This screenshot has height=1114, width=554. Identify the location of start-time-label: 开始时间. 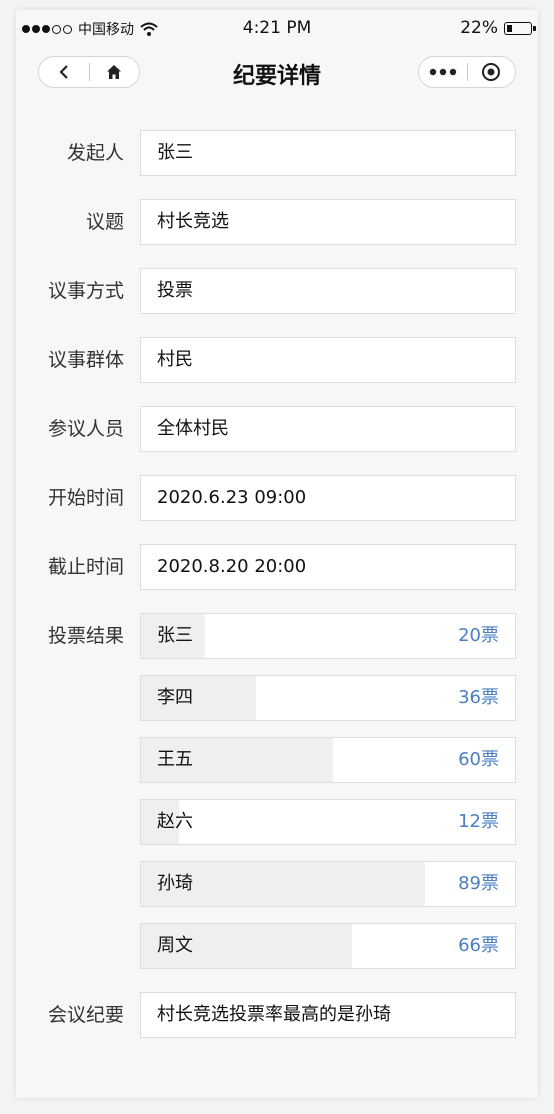
(85, 498).